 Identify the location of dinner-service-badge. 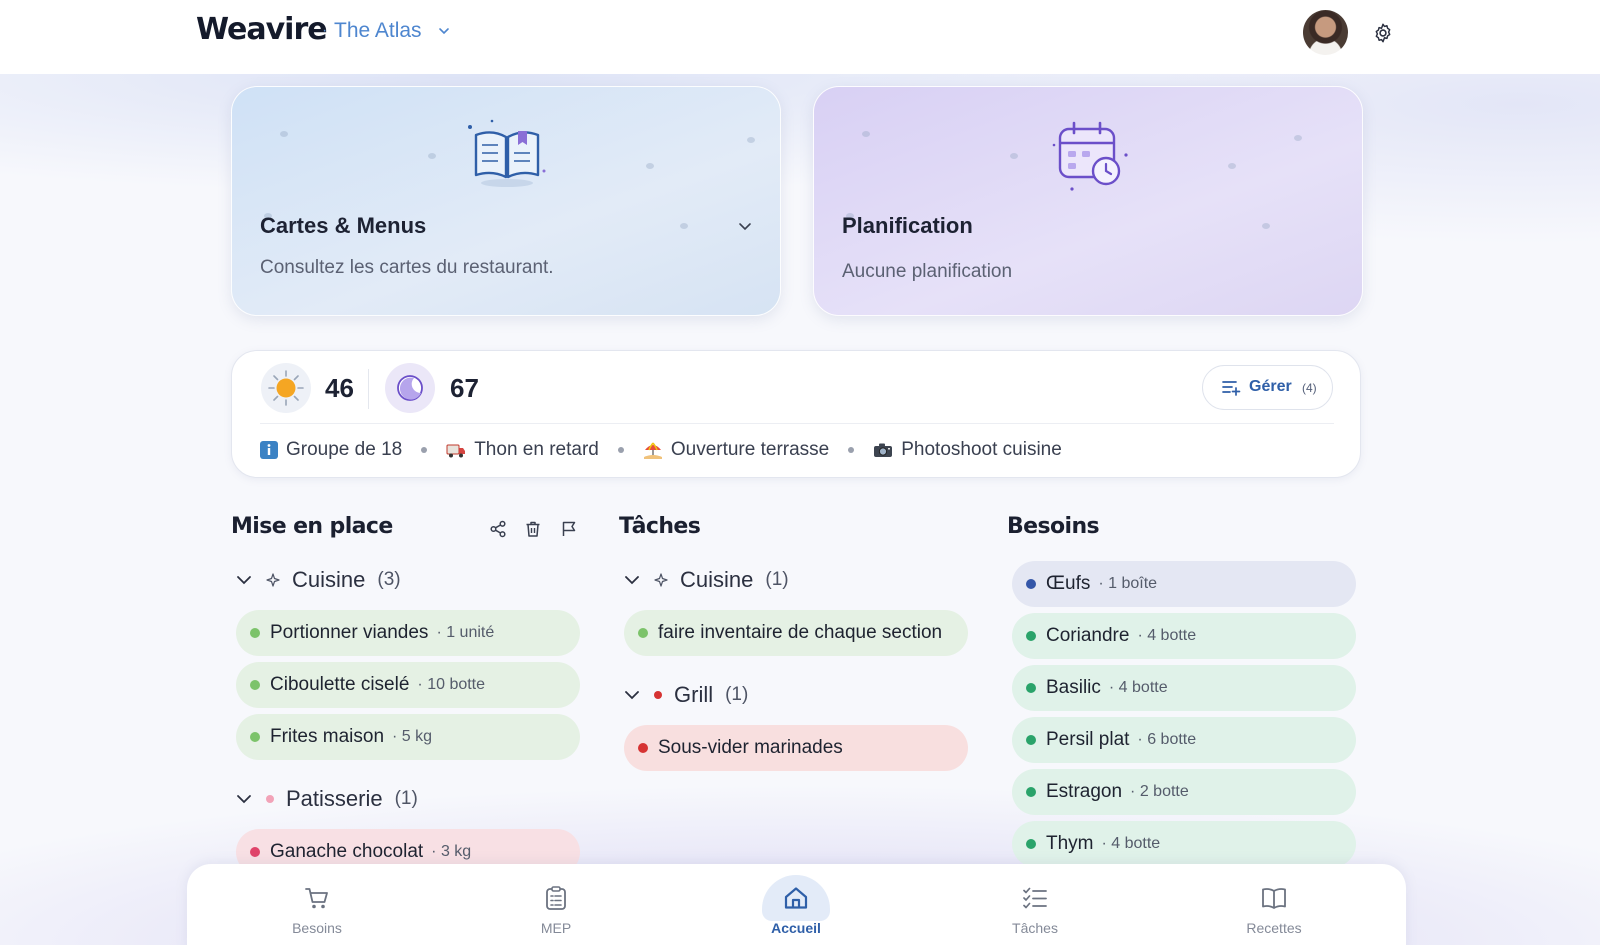
(410, 388).